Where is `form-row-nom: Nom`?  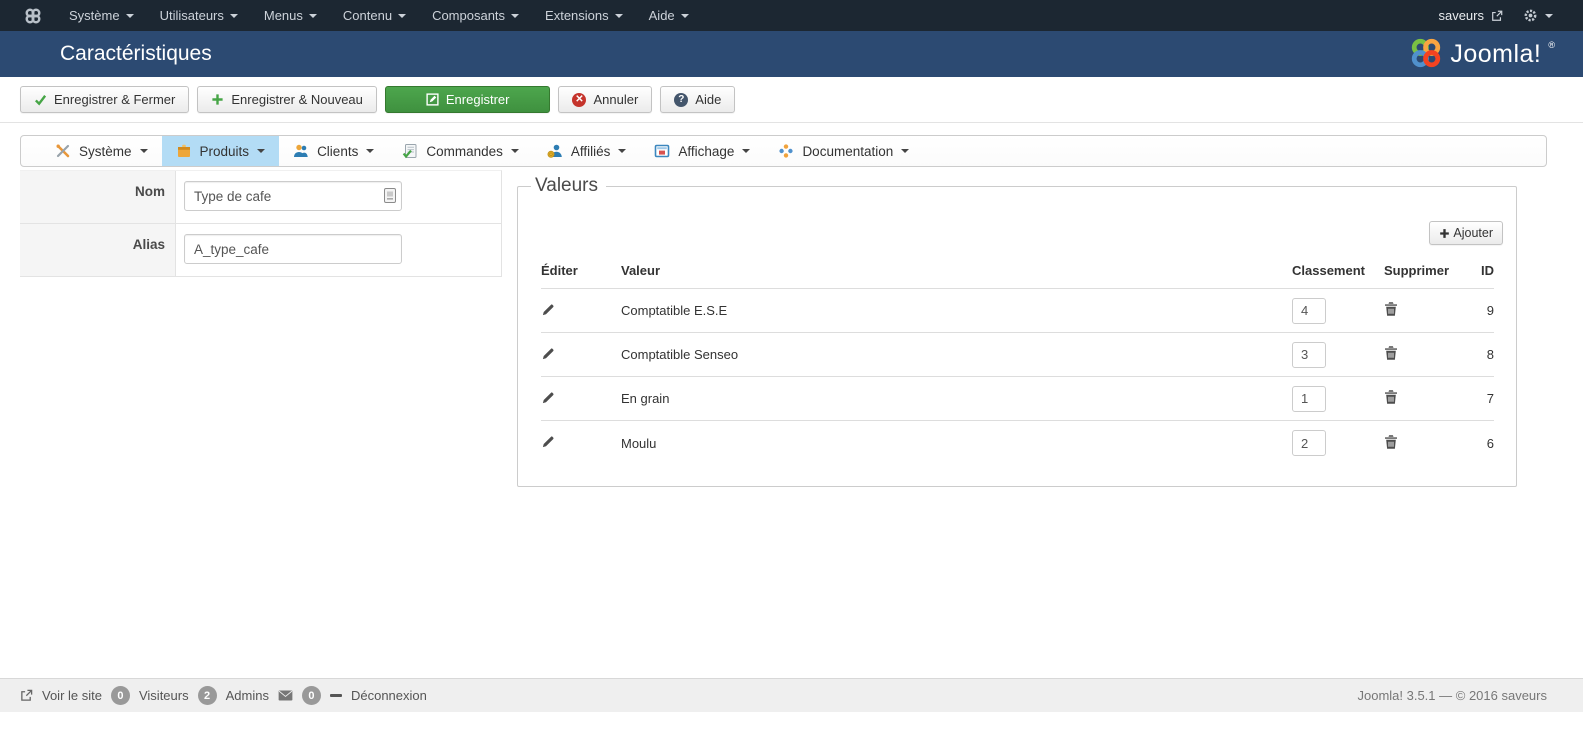
form-row-nom: Nom is located at coordinates (260, 197).